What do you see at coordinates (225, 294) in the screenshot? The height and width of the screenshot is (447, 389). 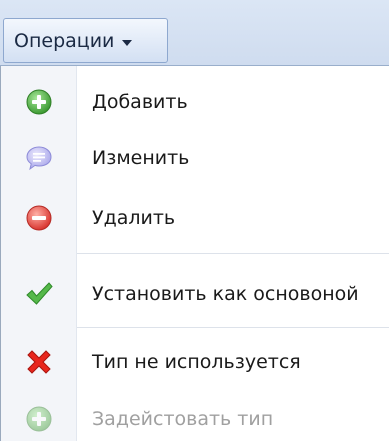 I see `menu-item-label: Установить как основоной` at bounding box center [225, 294].